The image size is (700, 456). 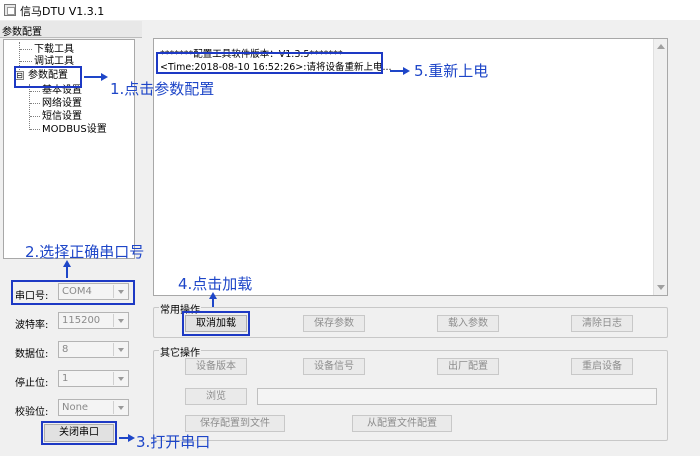 What do you see at coordinates (216, 366) in the screenshot?
I see `device-version-button: 设备版本` at bounding box center [216, 366].